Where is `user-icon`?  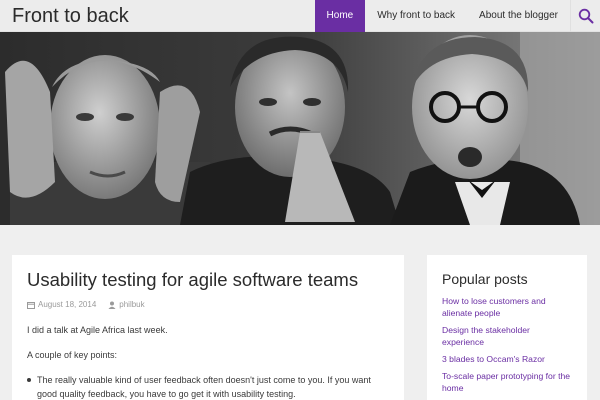
user-icon is located at coordinates (112, 305).